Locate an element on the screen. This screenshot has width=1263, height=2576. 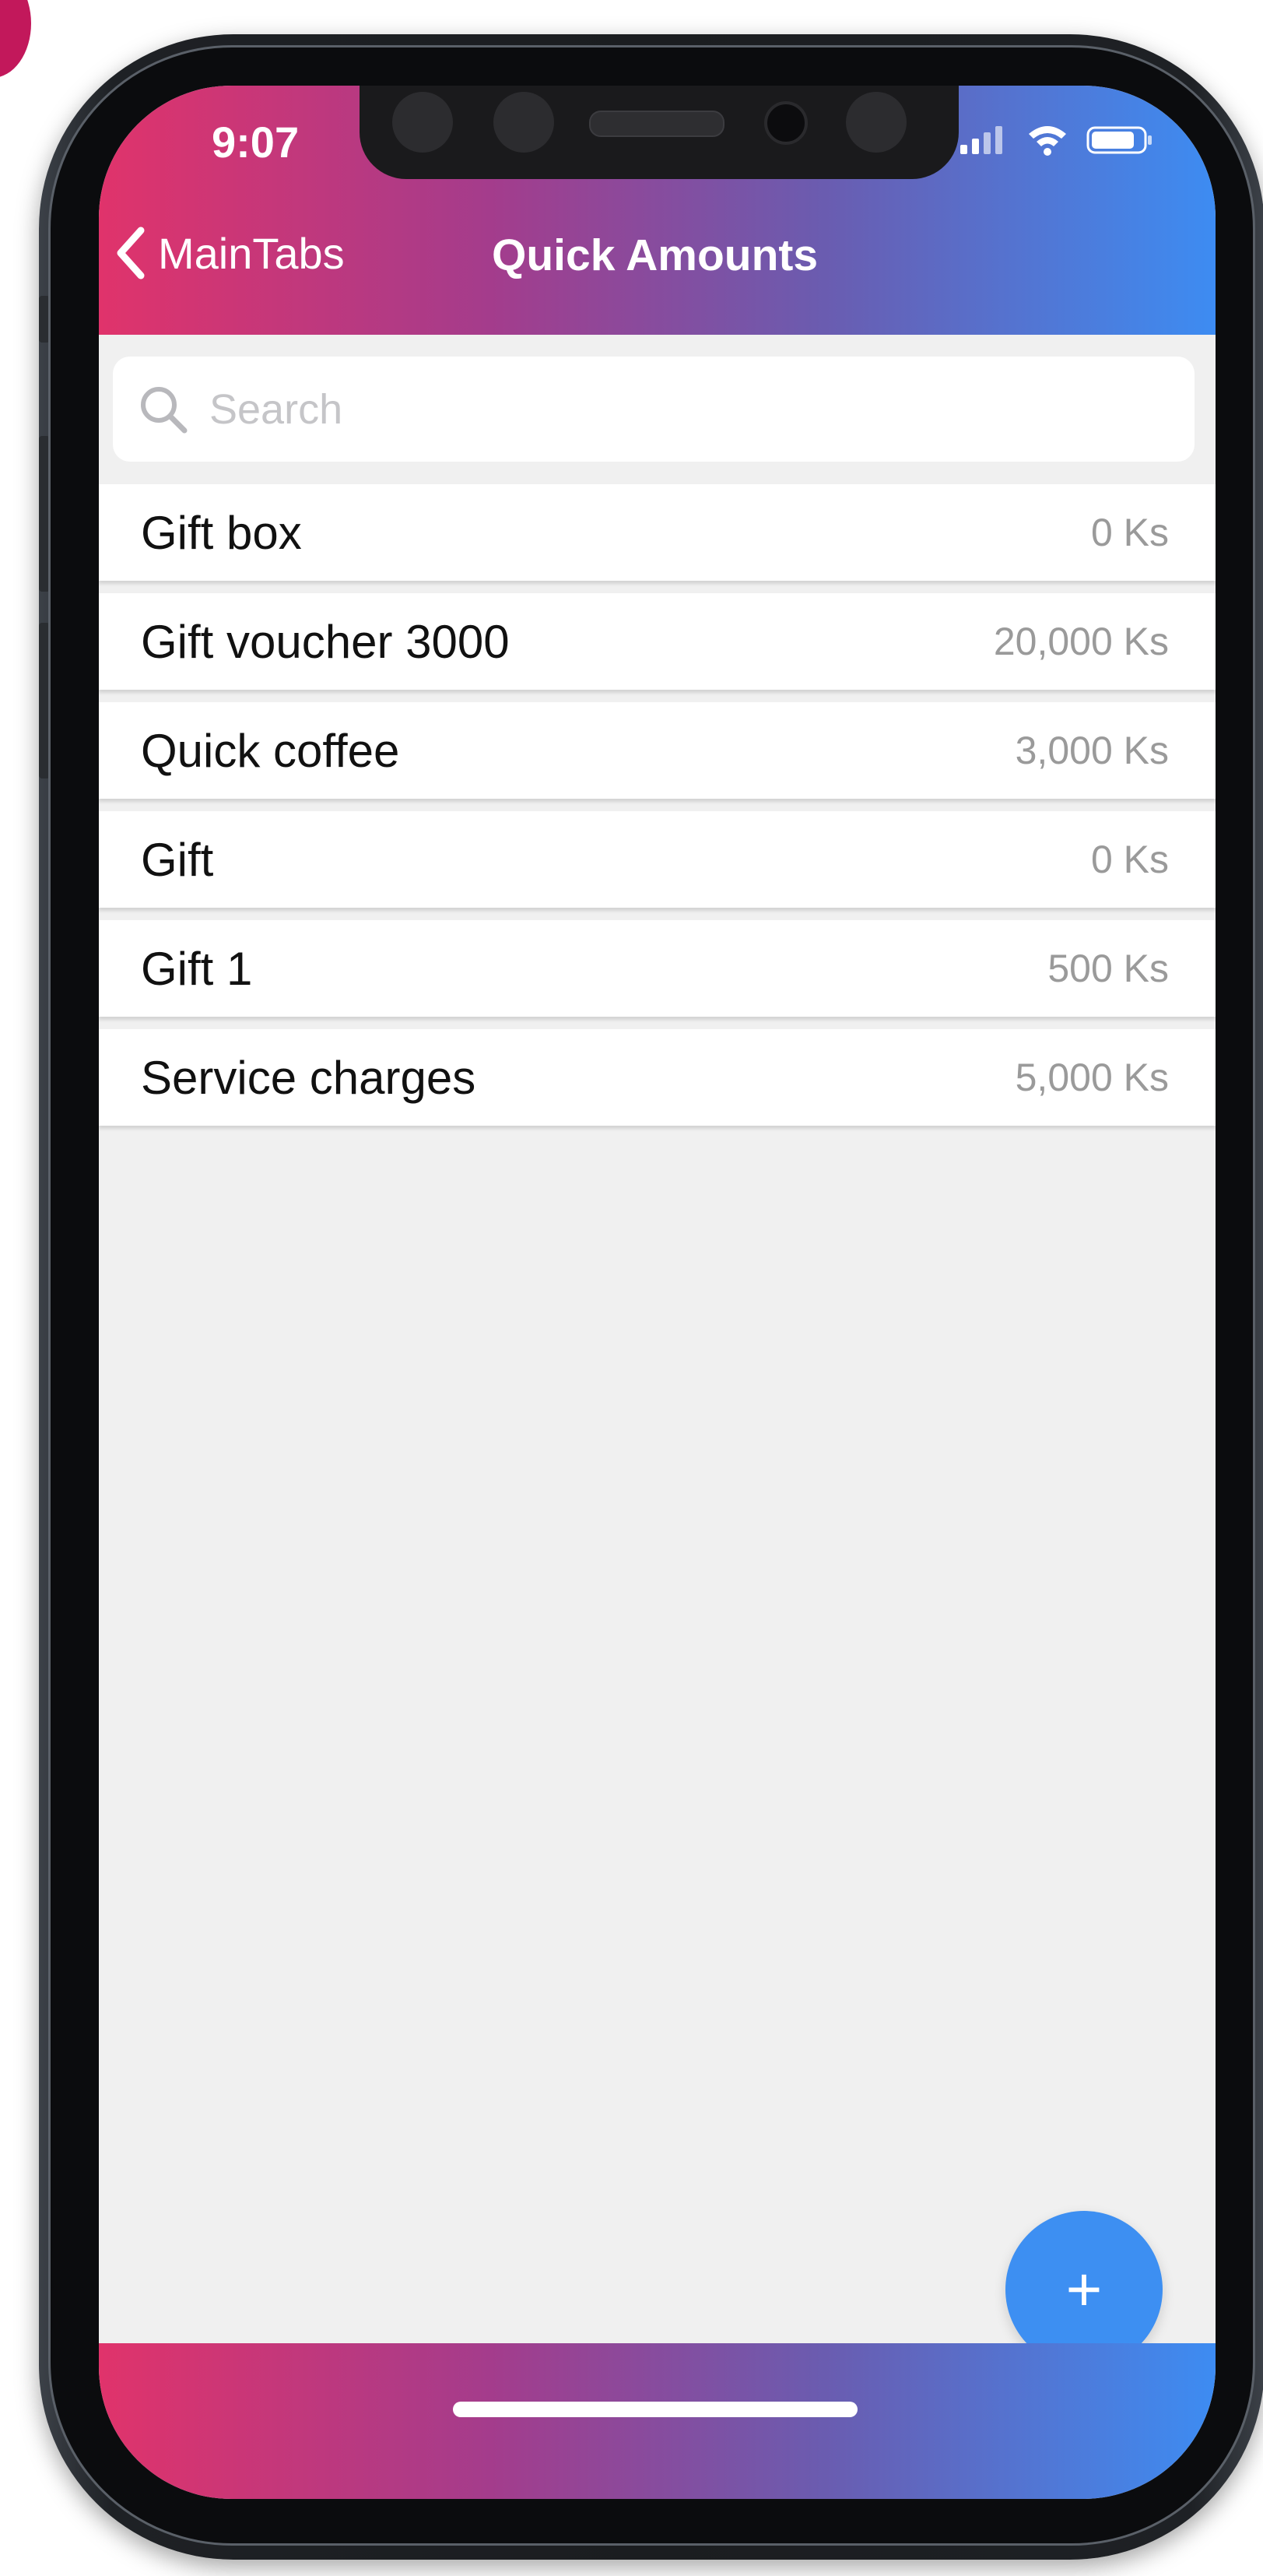
back-button: MainTabs is located at coordinates (230, 253).